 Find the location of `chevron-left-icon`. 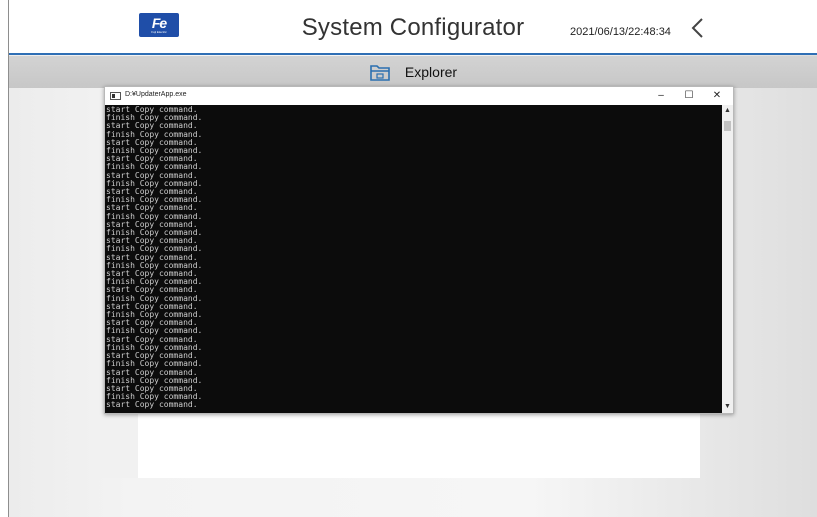

chevron-left-icon is located at coordinates (697, 28).